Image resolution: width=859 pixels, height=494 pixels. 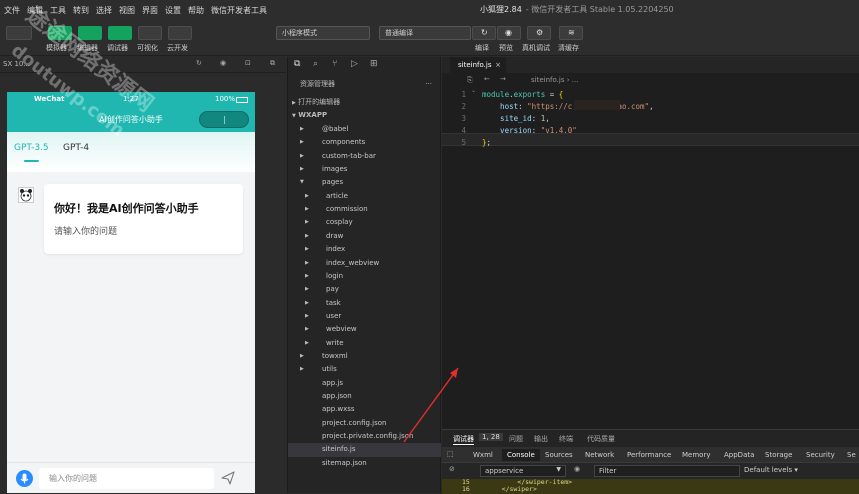 What do you see at coordinates (559, 455) in the screenshot?
I see `devtools-tab: Sources` at bounding box center [559, 455].